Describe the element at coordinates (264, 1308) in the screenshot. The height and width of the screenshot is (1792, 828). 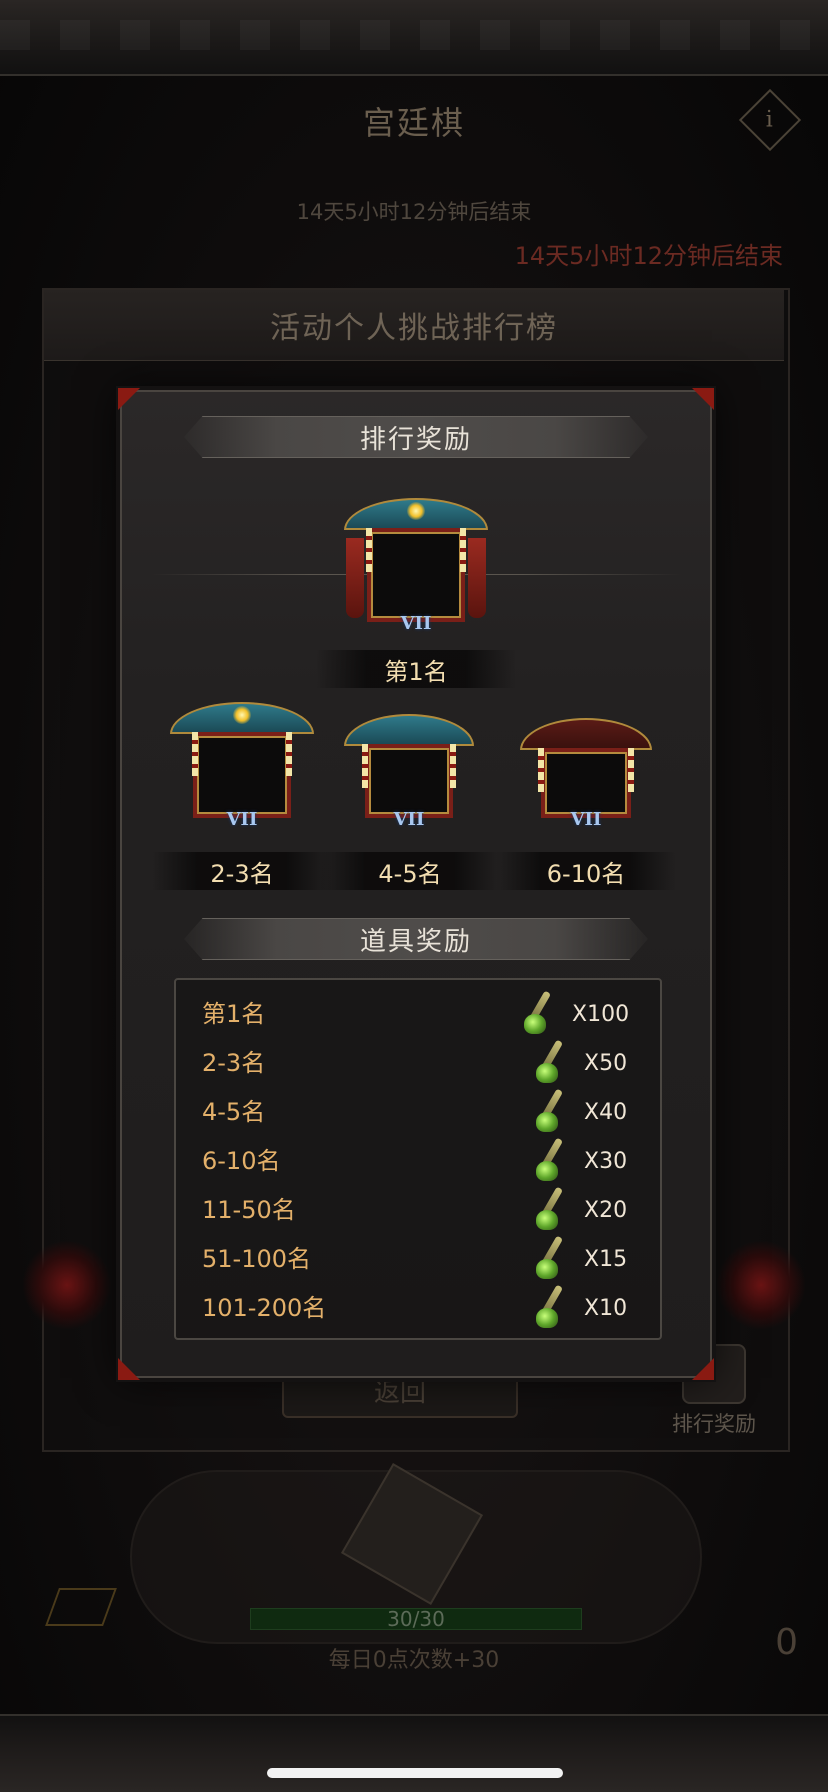
I see `item-rank: 101-200名` at that location.